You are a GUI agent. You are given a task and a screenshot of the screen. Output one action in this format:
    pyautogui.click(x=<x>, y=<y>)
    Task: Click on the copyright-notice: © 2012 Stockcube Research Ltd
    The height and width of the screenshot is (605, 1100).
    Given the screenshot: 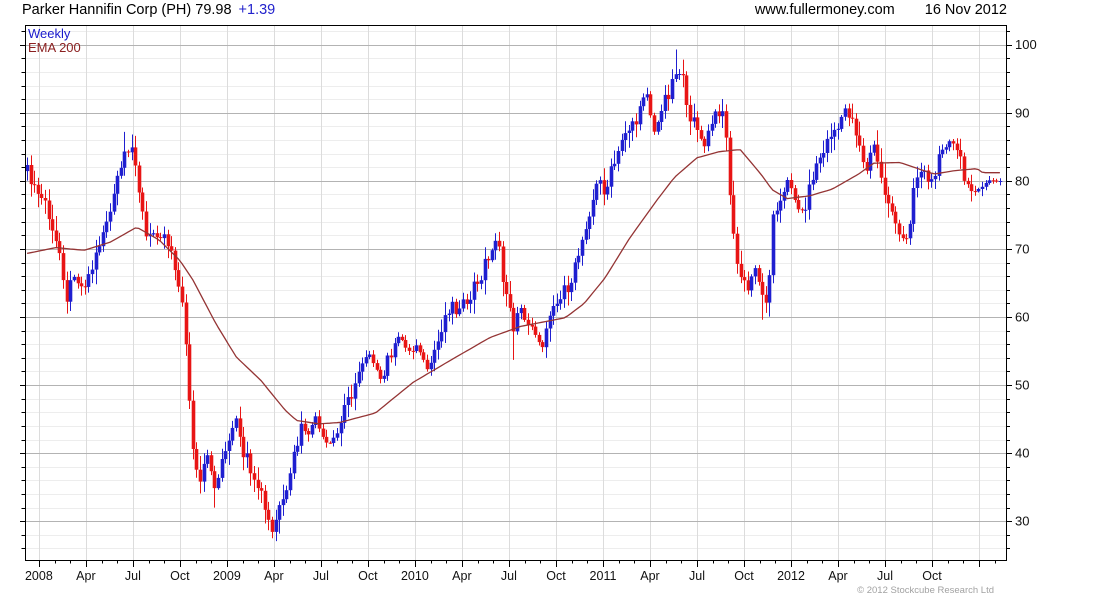 What is the action you would take?
    pyautogui.click(x=925, y=590)
    